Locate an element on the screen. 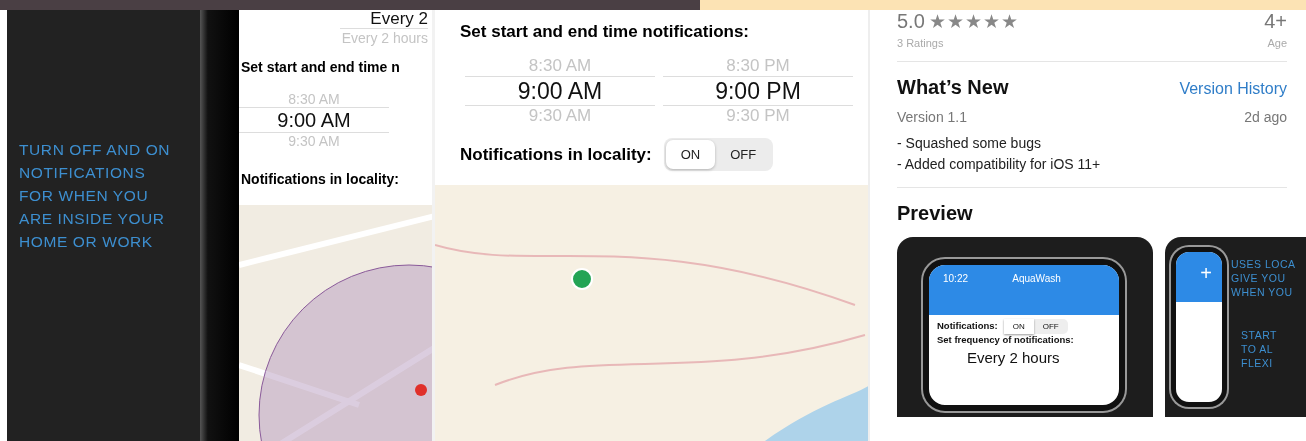 This screenshot has width=1306, height=441. add-button: + is located at coordinates (1206, 273).